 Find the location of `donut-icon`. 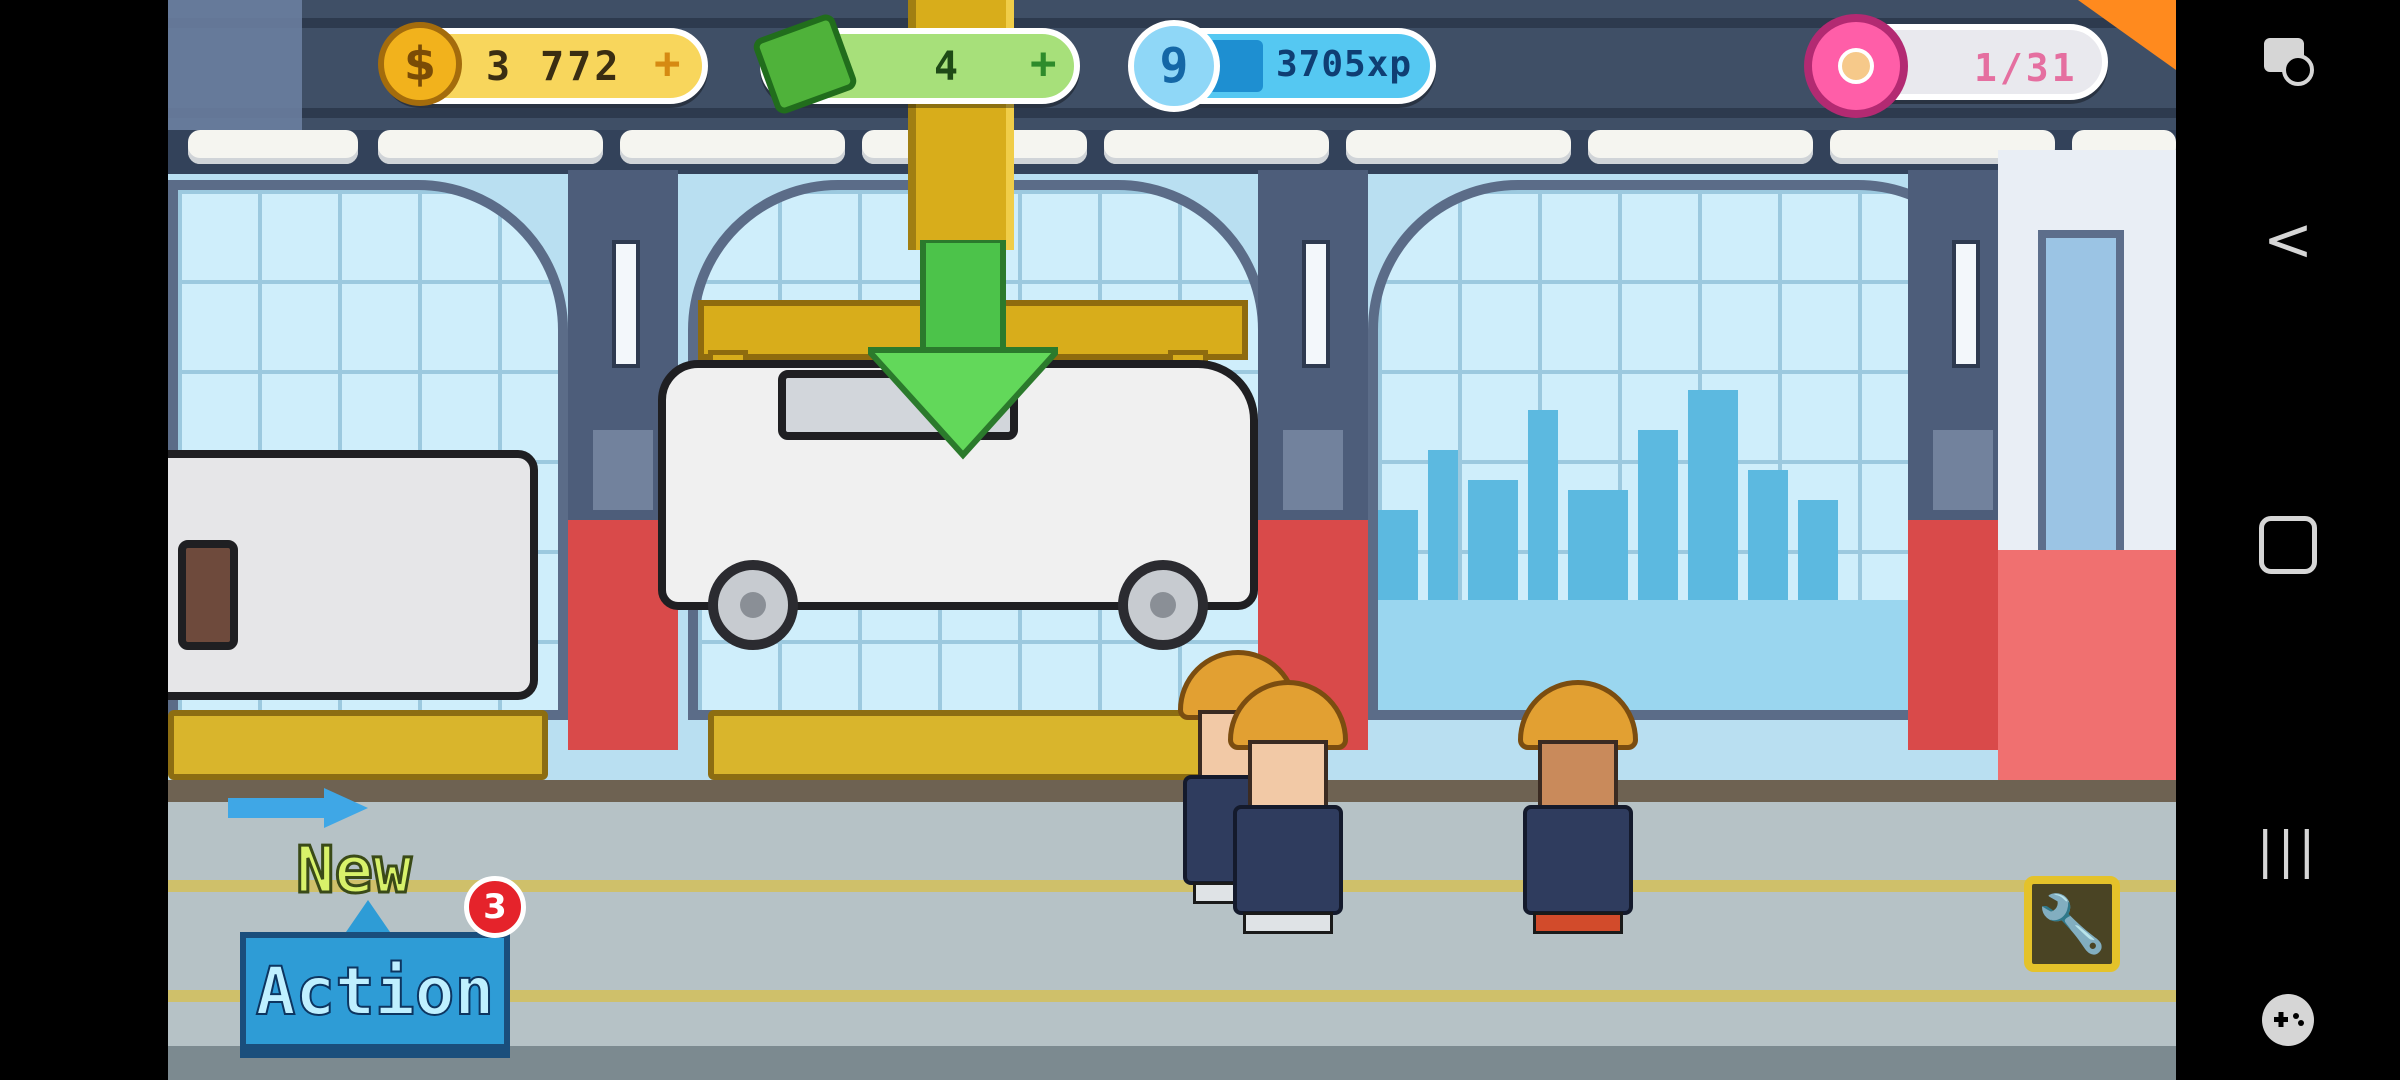

donut-icon is located at coordinates (1856, 66).